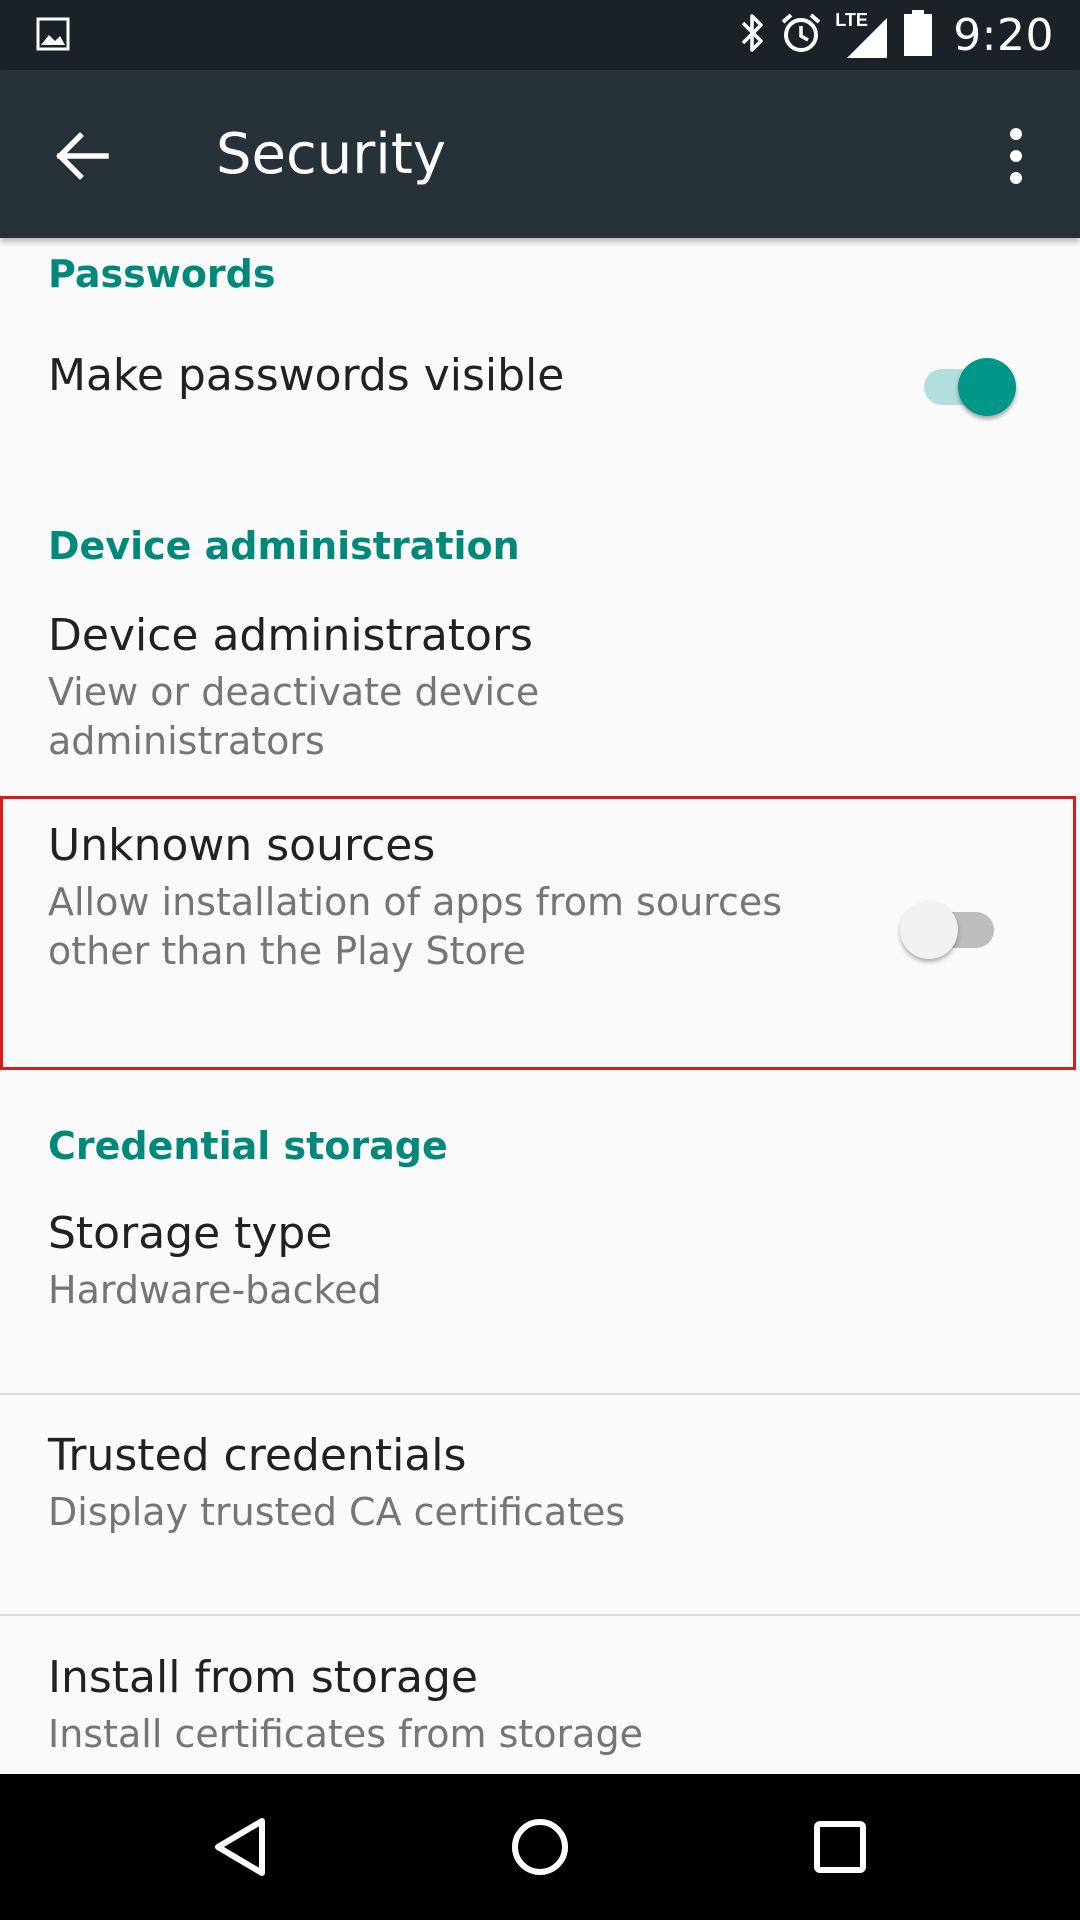 The width and height of the screenshot is (1080, 1920). I want to click on status-icons: LTE 9:20, so click(895, 35).